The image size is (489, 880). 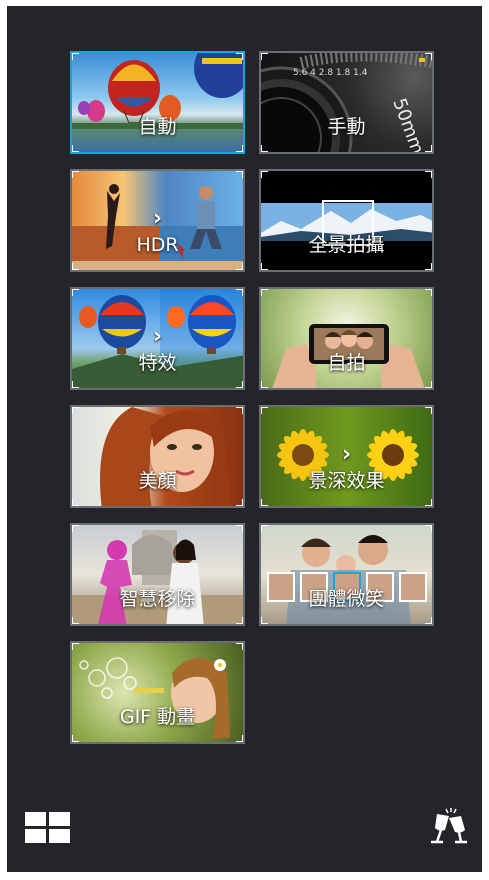 I want to click on mode-label: GIF 動畫, so click(x=157, y=717).